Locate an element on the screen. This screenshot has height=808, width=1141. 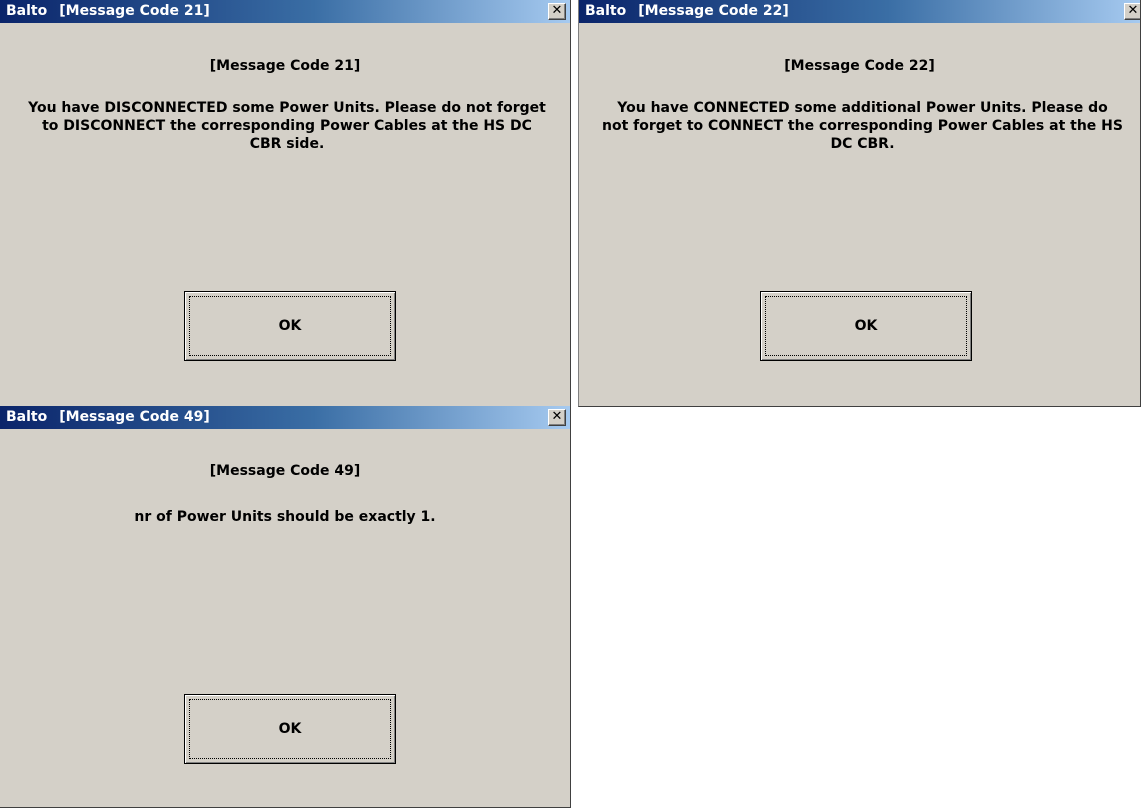
title-bar: Balto [Message Code 22] is located at coordinates (859, 11).